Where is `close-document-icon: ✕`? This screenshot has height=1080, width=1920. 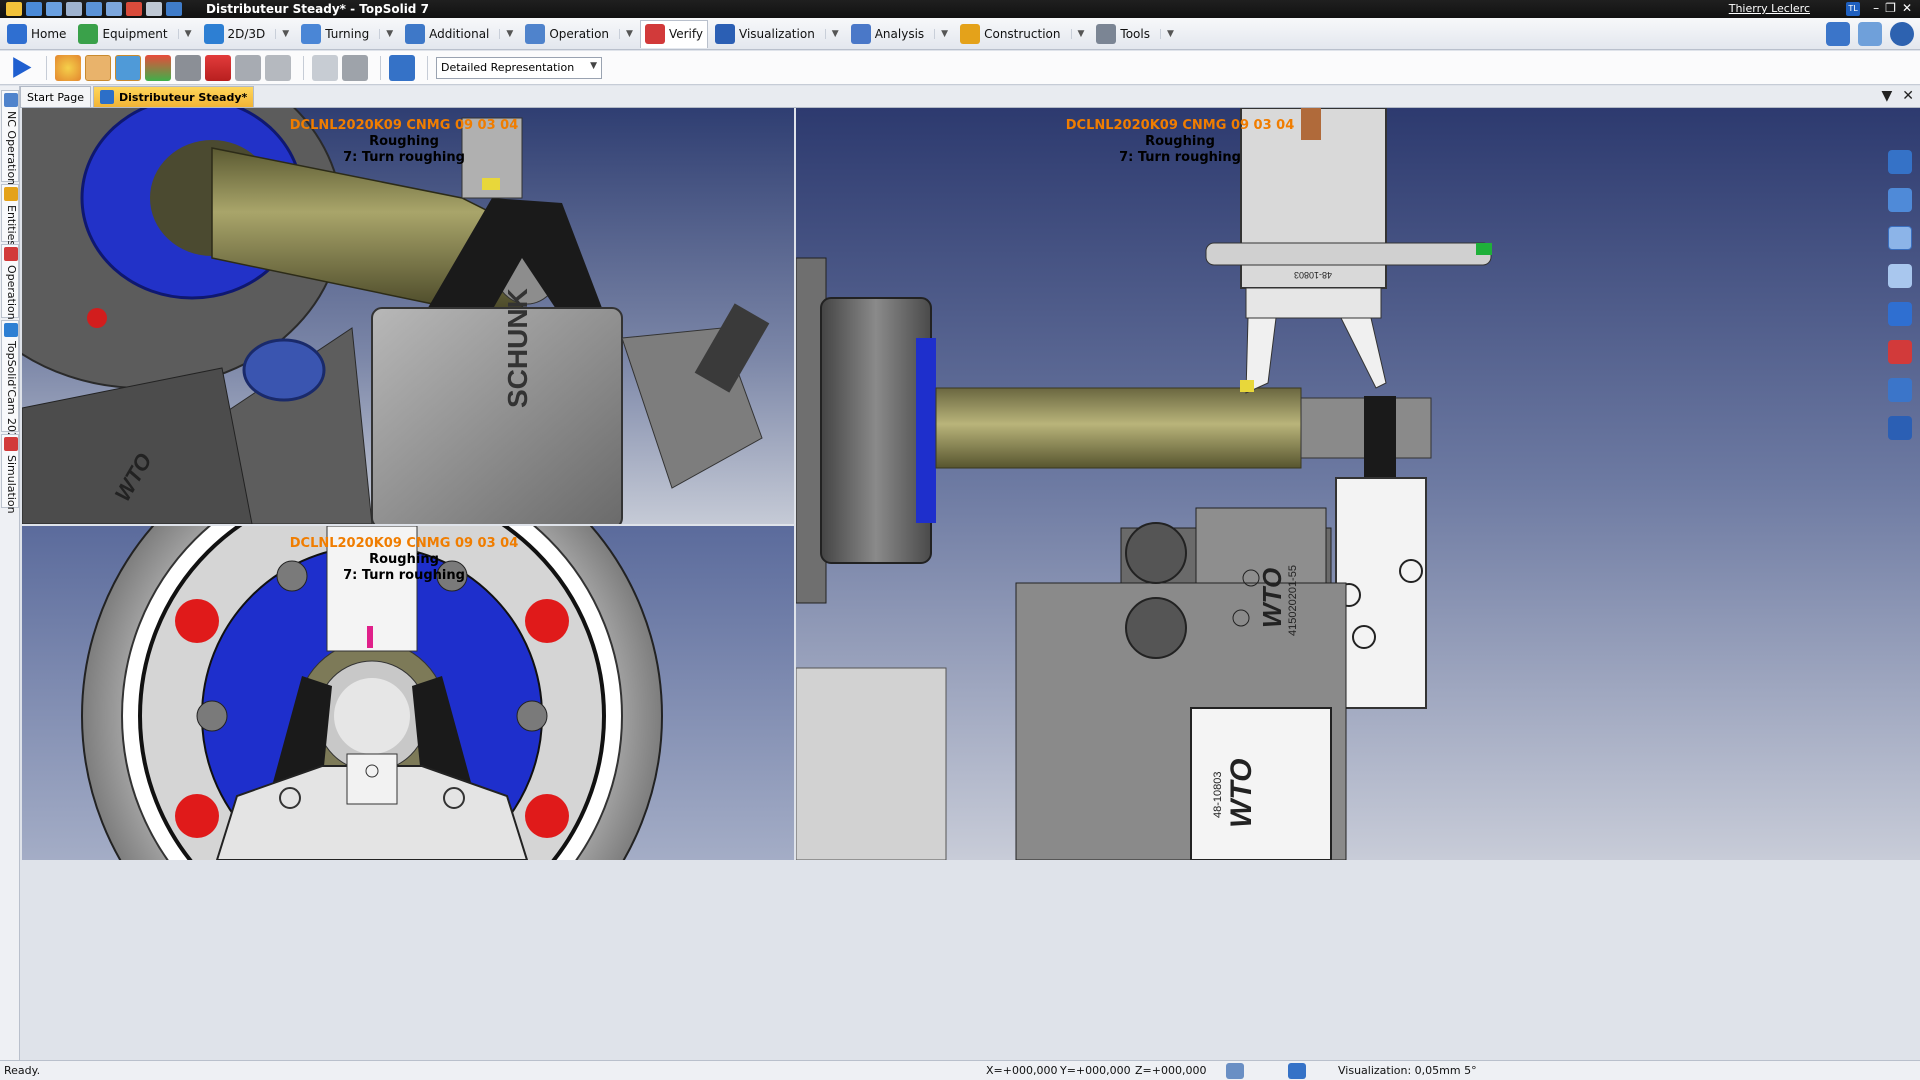
close-document-icon: ✕ is located at coordinates (1908, 96).